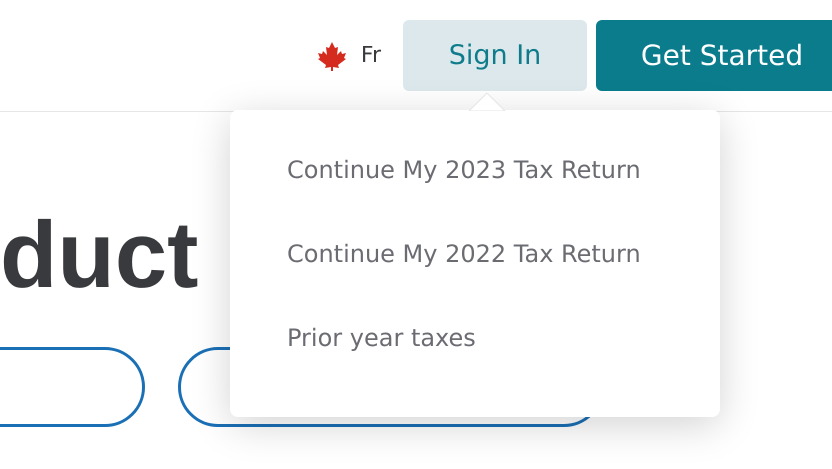 The height and width of the screenshot is (469, 832). Describe the element at coordinates (464, 254) in the screenshot. I see `menu-item: Continue My 2022 Tax Return` at that location.